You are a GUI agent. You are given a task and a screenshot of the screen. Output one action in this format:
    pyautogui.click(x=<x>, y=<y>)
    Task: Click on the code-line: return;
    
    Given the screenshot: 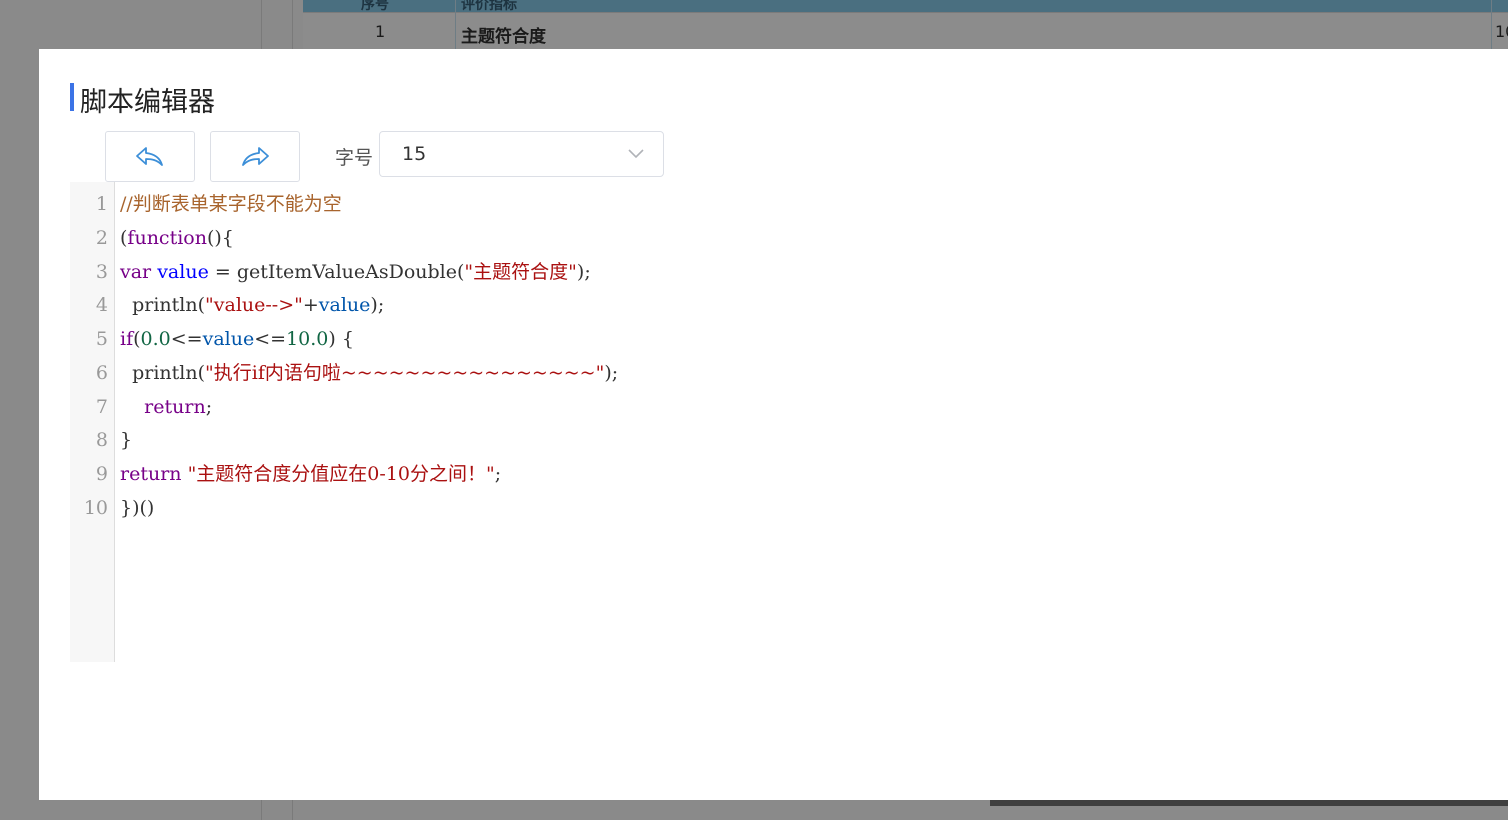 What is the action you would take?
    pyautogui.click(x=166, y=407)
    